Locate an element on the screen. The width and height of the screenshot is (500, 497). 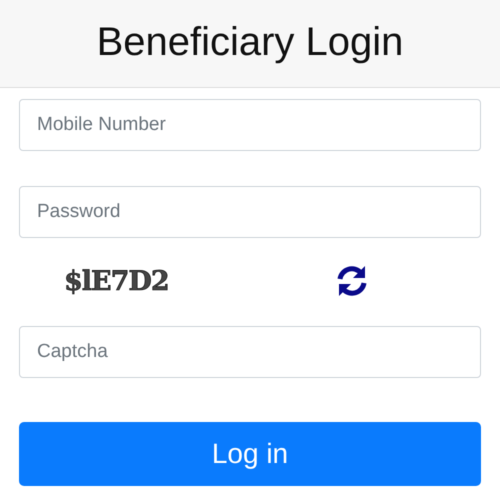
password-field: Password is located at coordinates (250, 212).